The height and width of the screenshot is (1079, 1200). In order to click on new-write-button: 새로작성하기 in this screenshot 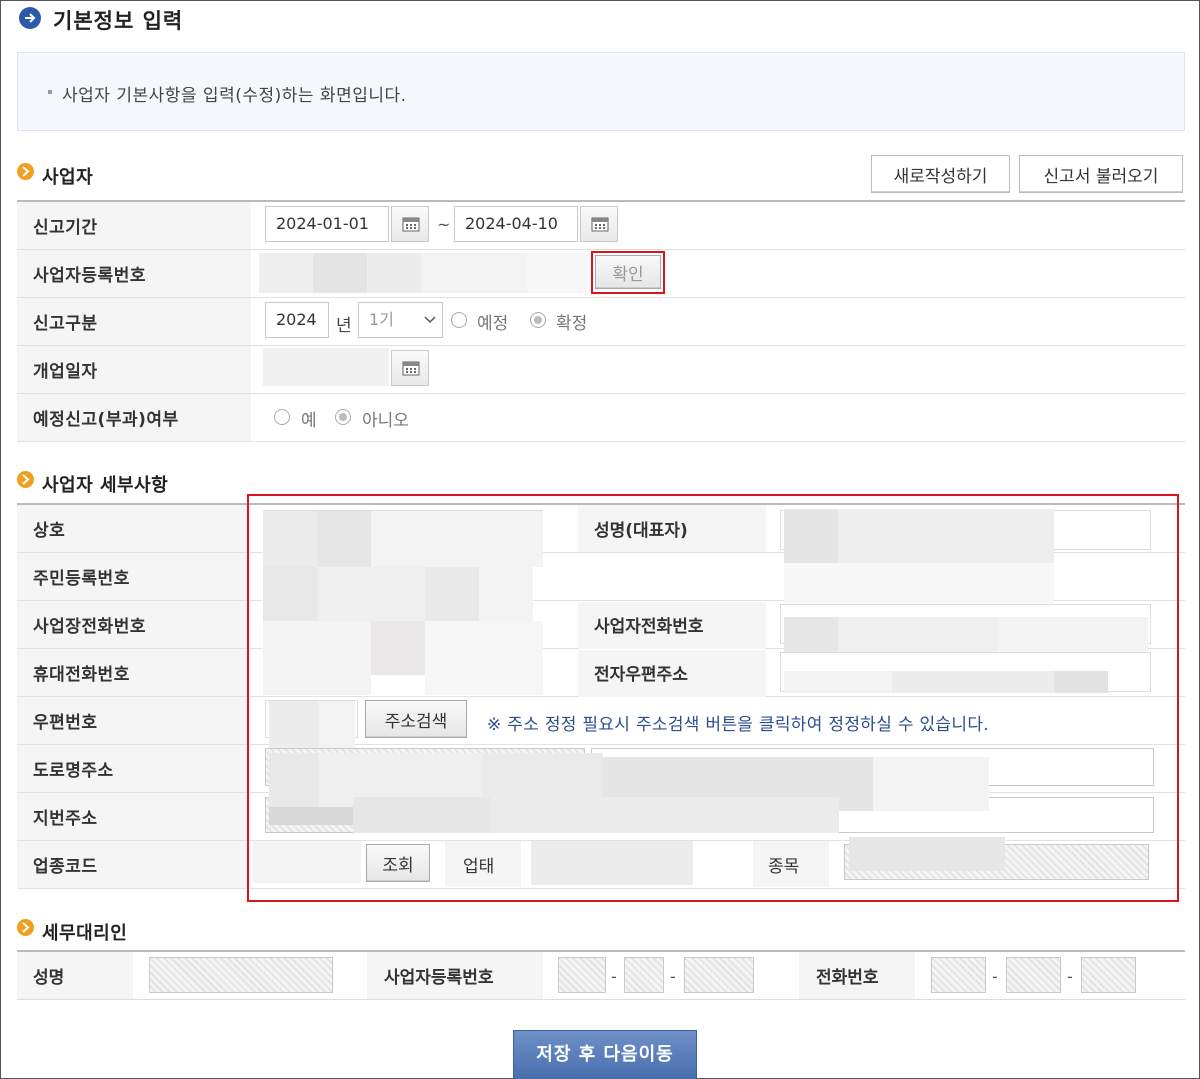, I will do `click(940, 174)`.